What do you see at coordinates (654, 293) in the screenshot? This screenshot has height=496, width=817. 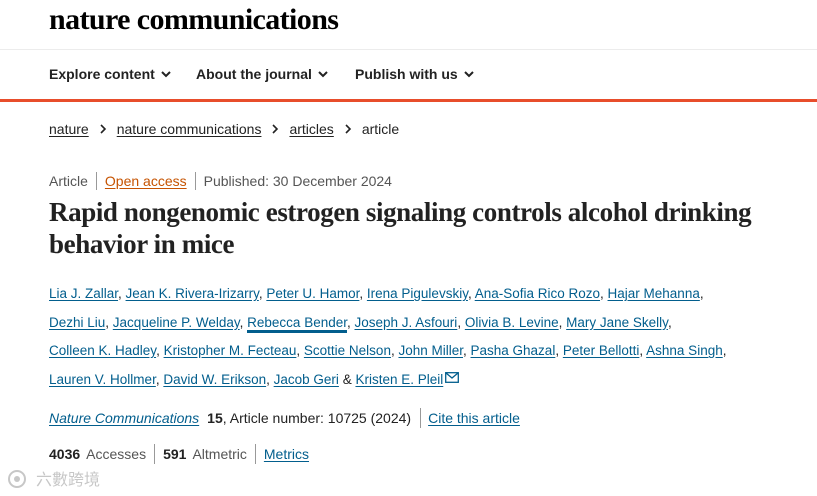 I see `author-link: Hajar Mehanna` at bounding box center [654, 293].